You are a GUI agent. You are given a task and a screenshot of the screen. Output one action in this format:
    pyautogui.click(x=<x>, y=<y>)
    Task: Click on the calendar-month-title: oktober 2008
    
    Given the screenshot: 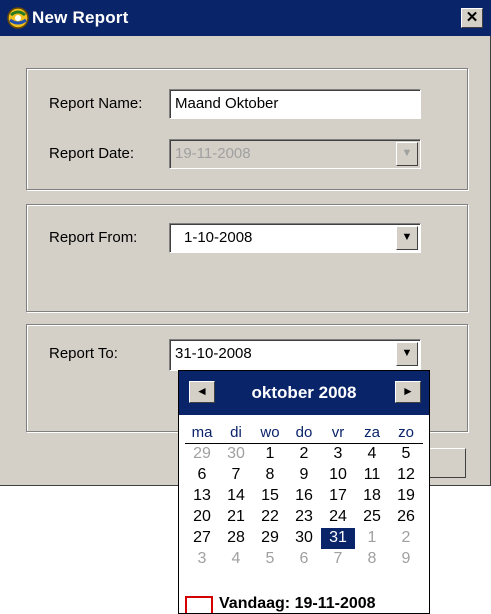 What is the action you would take?
    pyautogui.click(x=304, y=392)
    